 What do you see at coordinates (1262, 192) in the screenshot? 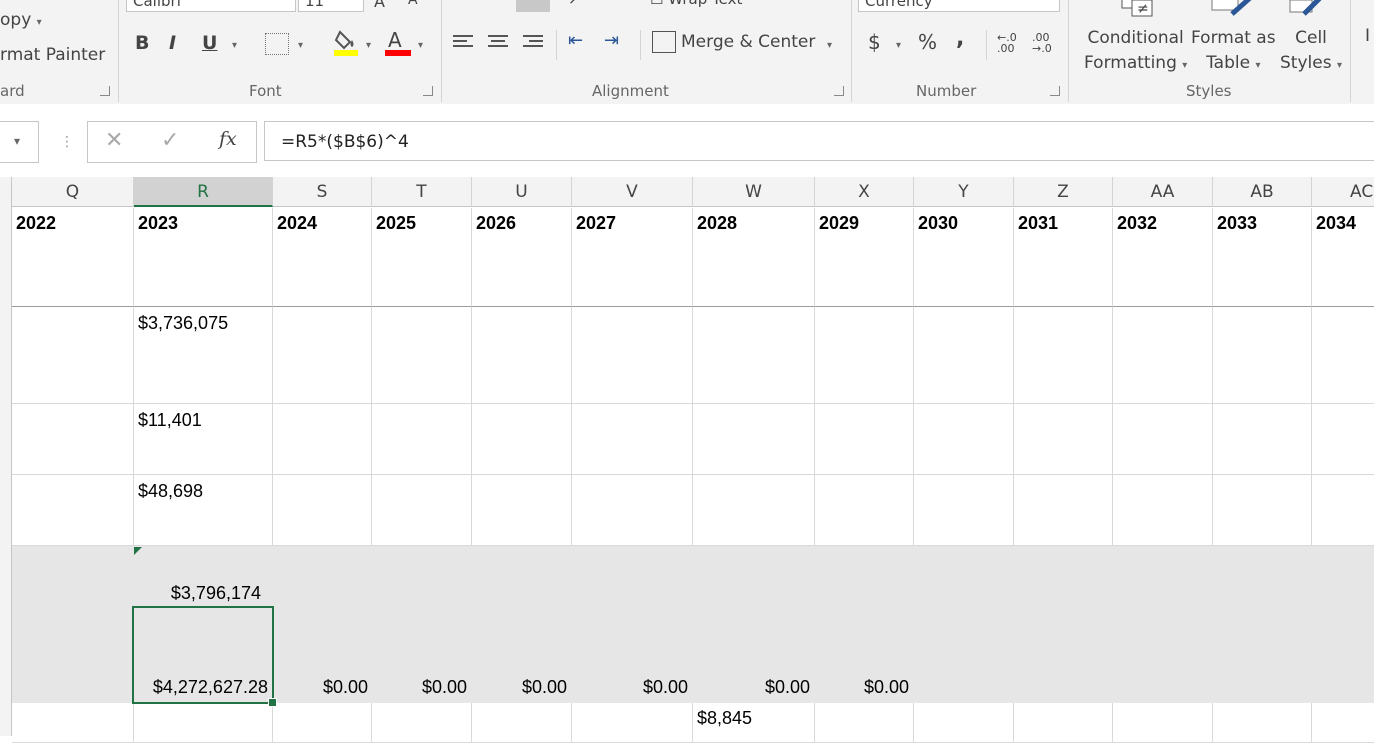
I see `column-header-ab: AB` at bounding box center [1262, 192].